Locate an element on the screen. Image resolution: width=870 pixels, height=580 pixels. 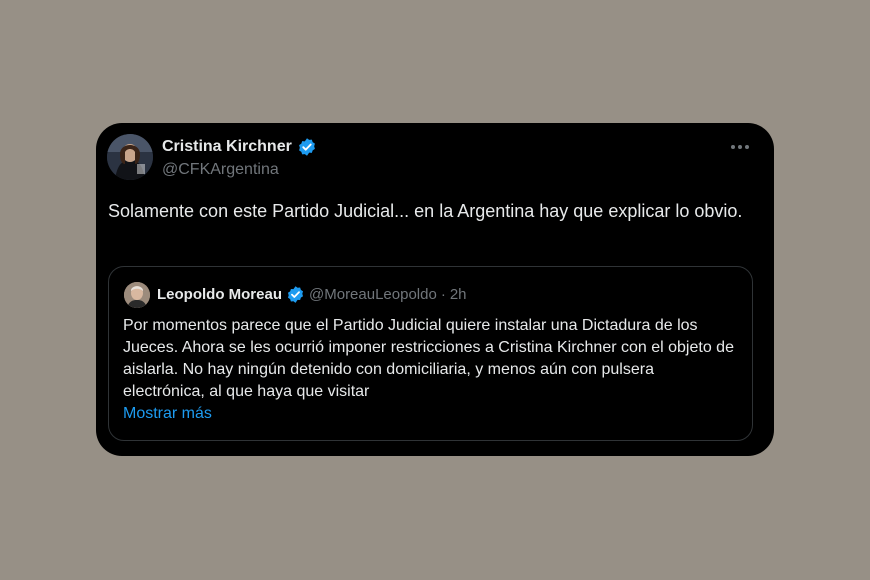
quoted-header: Leopoldo Moreau @MoreauLeopoldo · 2h is located at coordinates (312, 294).